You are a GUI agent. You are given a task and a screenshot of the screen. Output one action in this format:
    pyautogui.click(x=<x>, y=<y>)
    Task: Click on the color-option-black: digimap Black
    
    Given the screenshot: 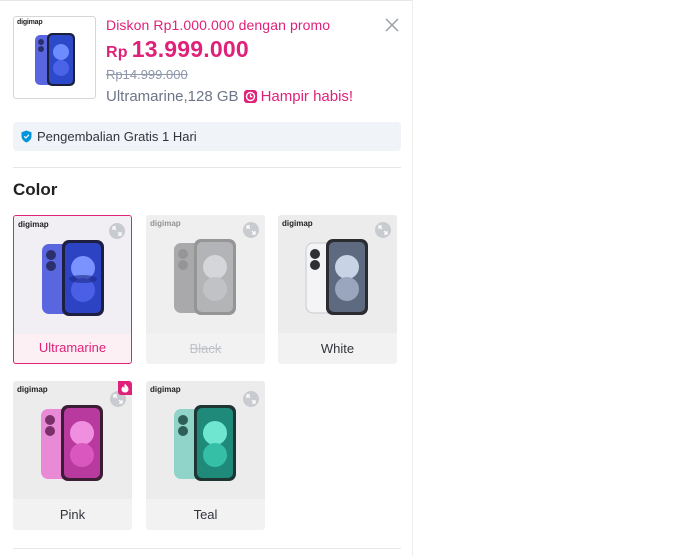 What is the action you would take?
    pyautogui.click(x=205, y=289)
    